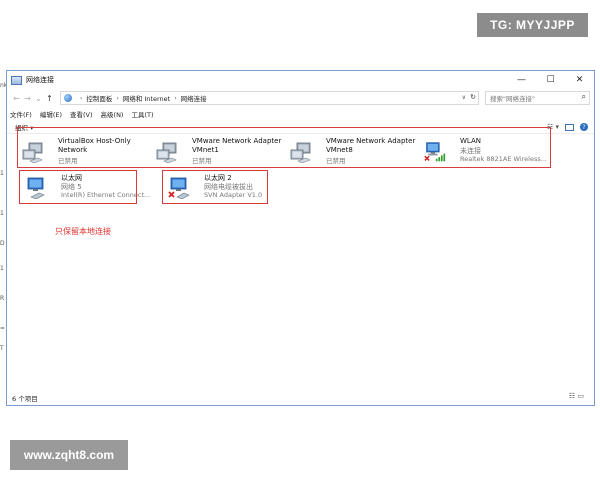 The image size is (600, 480). I want to click on address-bar: › 控制面板 › 网络和 Internet › 网络连接 ∨ ↻, so click(269, 98).